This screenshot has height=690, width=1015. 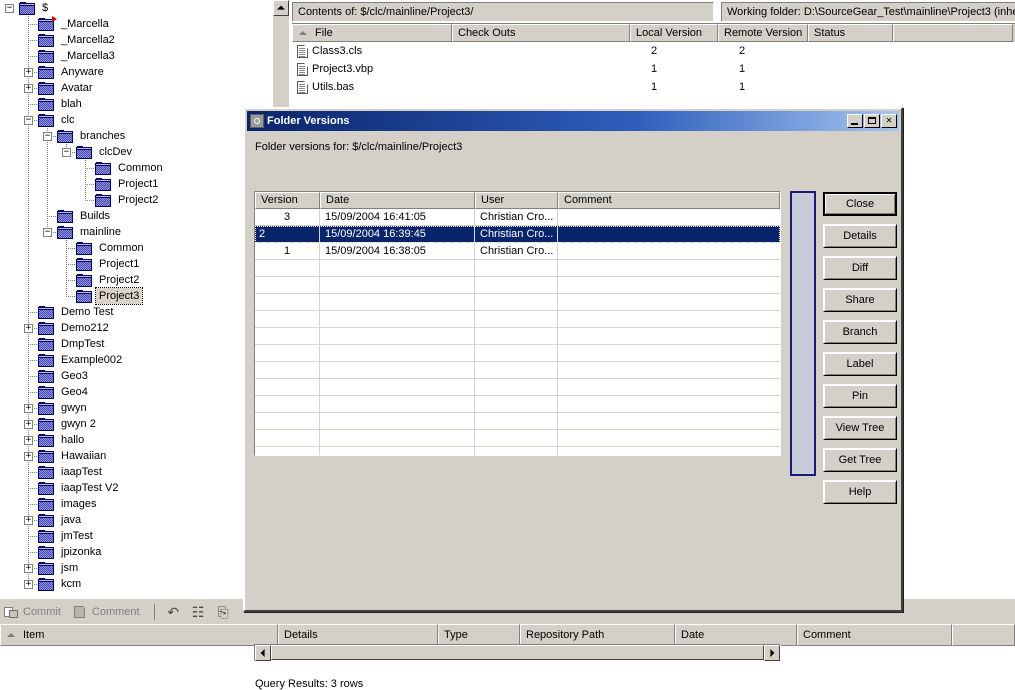 I want to click on file-column-header-blank, so click(x=953, y=33).